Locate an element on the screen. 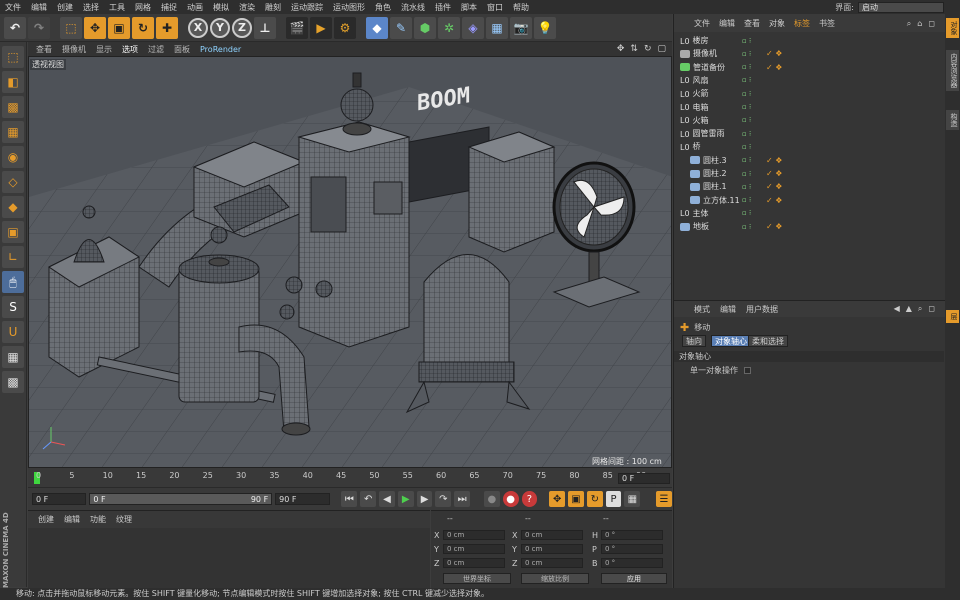 The height and width of the screenshot is (600, 960). redo-icon: ↷ is located at coordinates (39, 27).